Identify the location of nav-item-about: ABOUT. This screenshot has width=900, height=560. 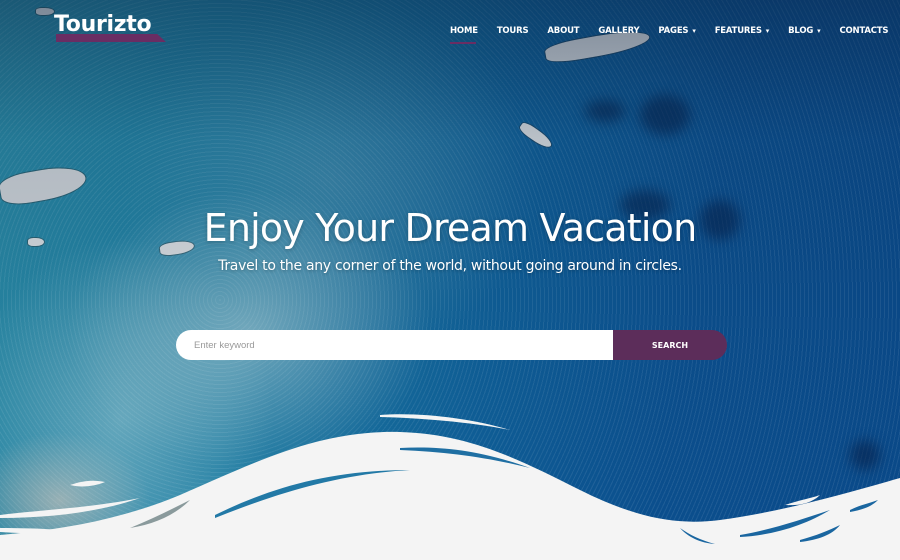
(563, 31).